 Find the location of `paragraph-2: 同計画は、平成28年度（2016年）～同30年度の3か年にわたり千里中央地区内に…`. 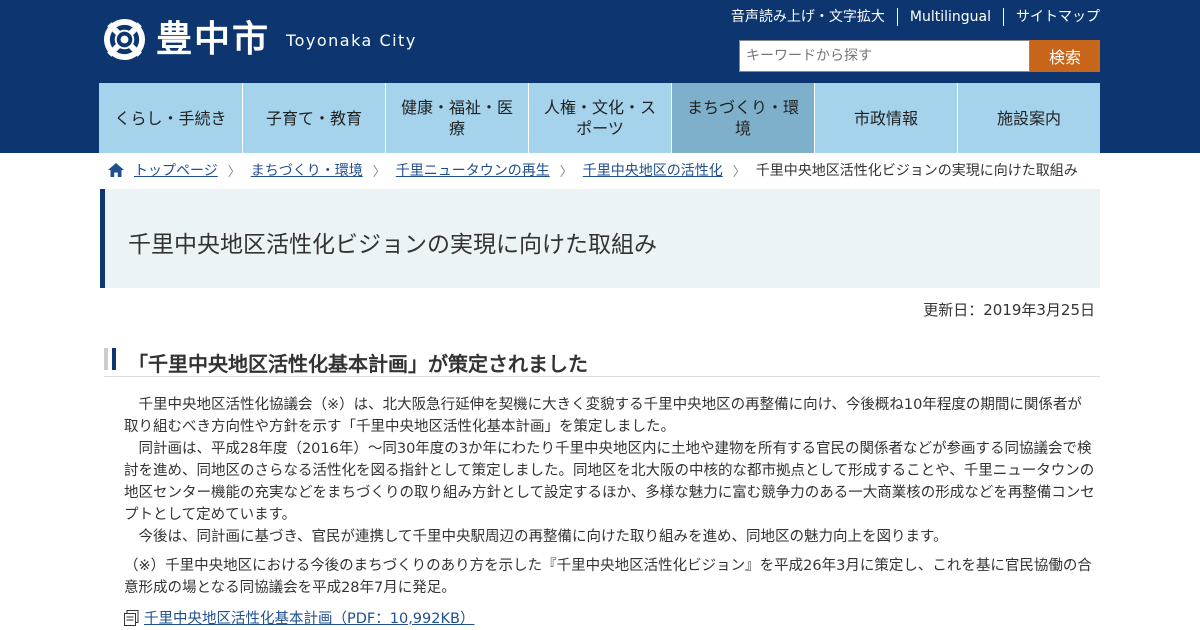

paragraph-2: 同計画は、平成28年度（2016年）～同30年度の3か年にわたり千里中央地区内に… is located at coordinates (609, 482).